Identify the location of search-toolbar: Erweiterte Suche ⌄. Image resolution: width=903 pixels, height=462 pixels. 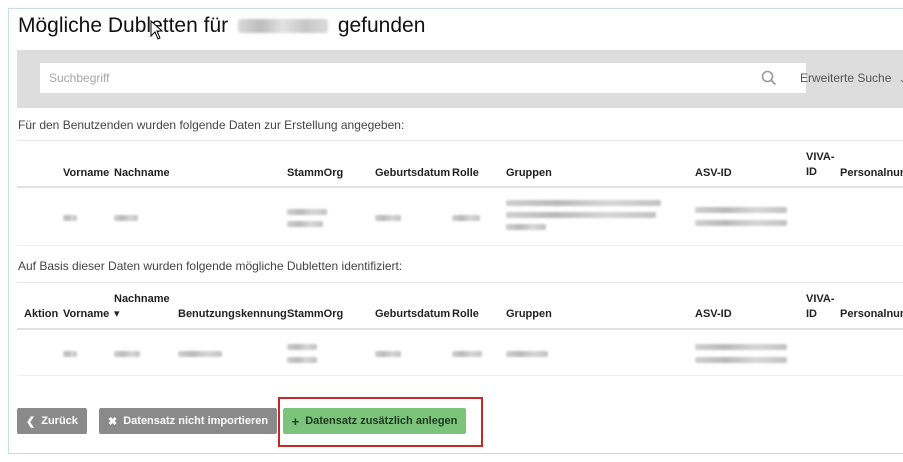
(460, 79).